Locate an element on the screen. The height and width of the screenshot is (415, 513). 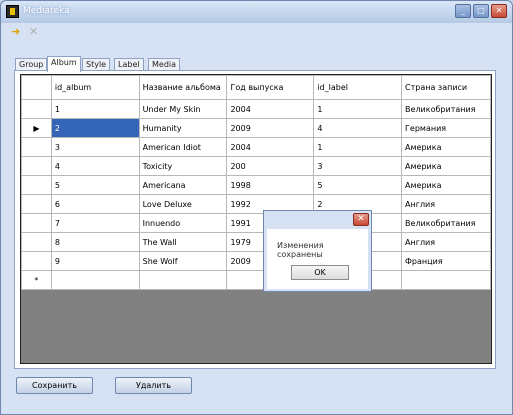
table-cell: 9 is located at coordinates (95, 261).